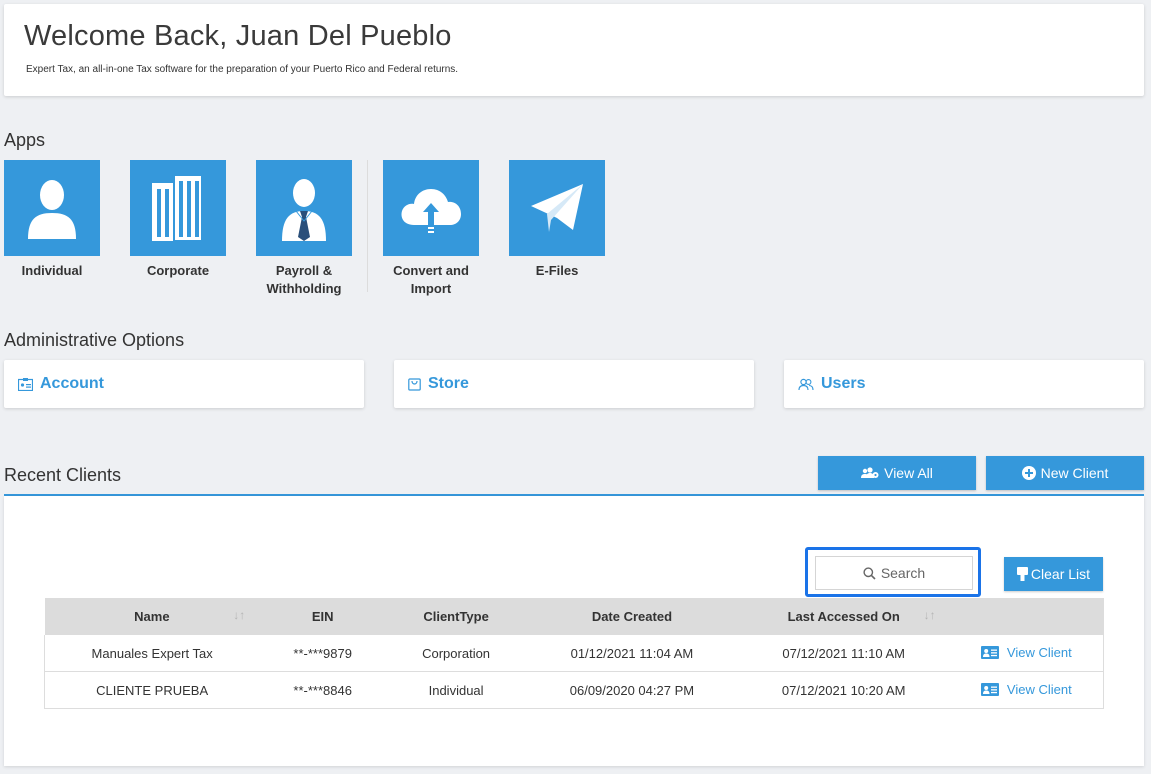 The height and width of the screenshot is (774, 1151). Describe the element at coordinates (25, 140) in the screenshot. I see `apps-heading: Apps` at that location.